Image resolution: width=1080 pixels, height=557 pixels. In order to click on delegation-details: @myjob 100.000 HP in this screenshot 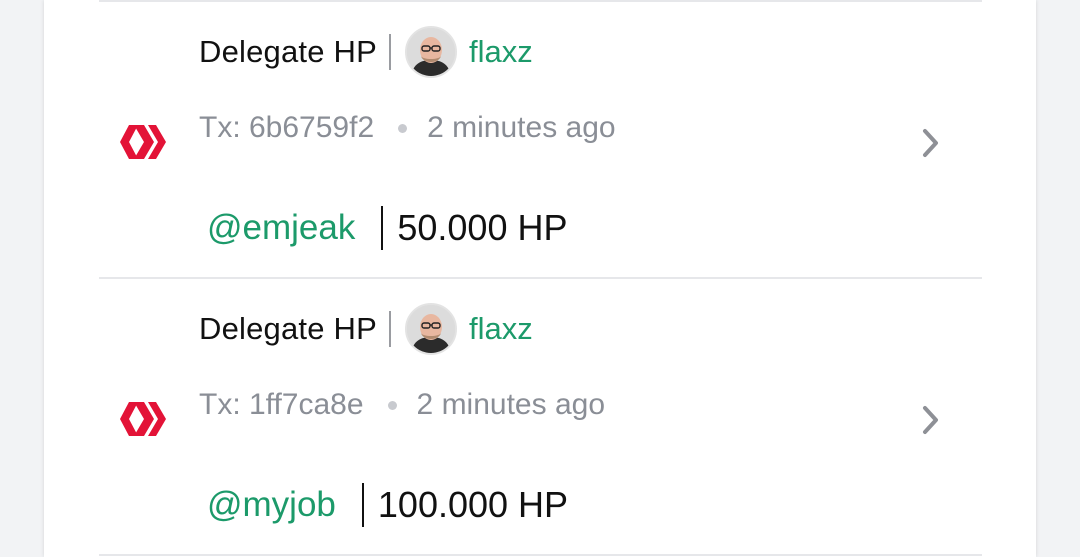, I will do `click(387, 505)`.